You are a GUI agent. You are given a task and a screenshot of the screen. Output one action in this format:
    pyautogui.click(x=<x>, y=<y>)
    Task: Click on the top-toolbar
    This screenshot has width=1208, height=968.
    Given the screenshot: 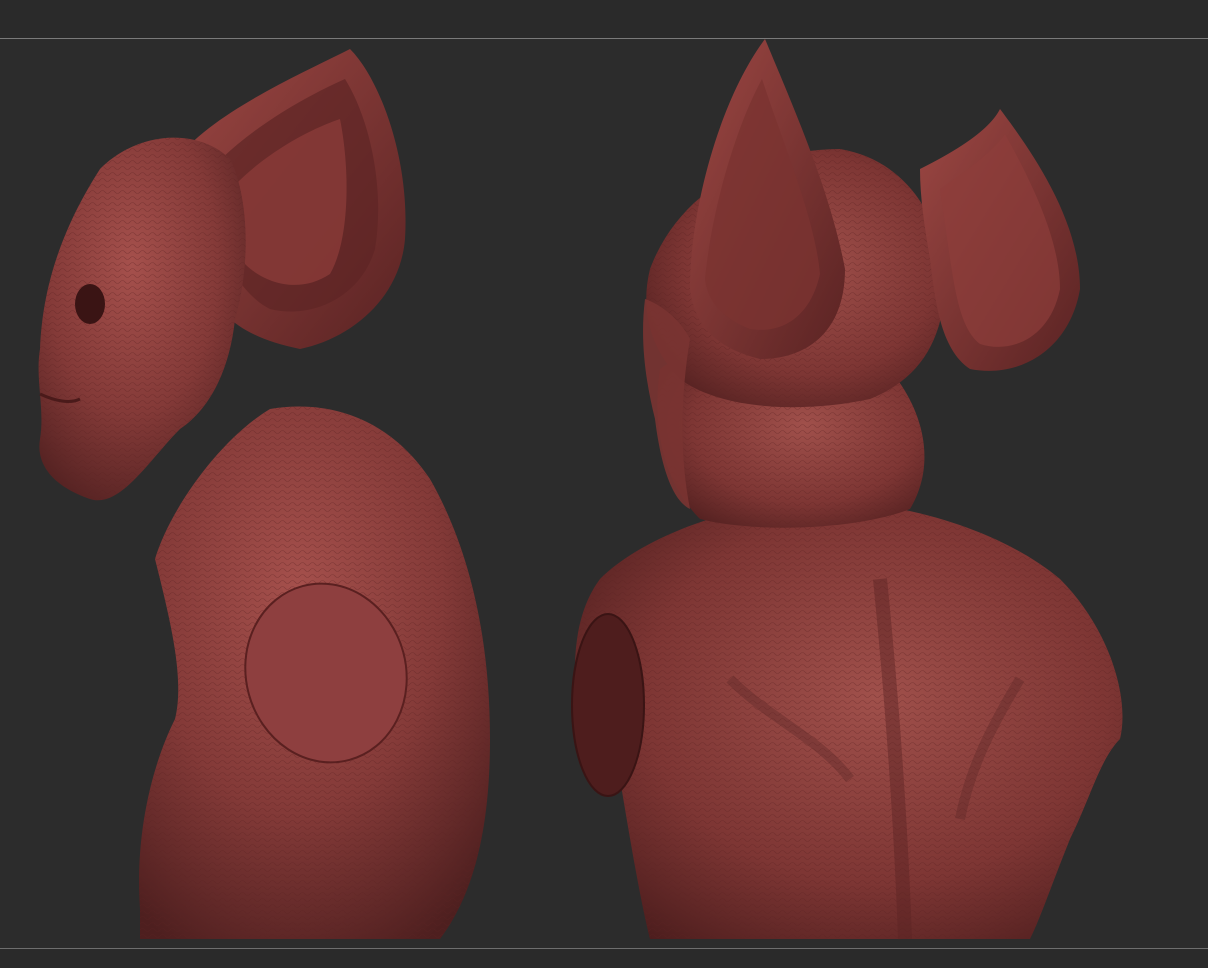 What is the action you would take?
    pyautogui.click(x=604, y=19)
    